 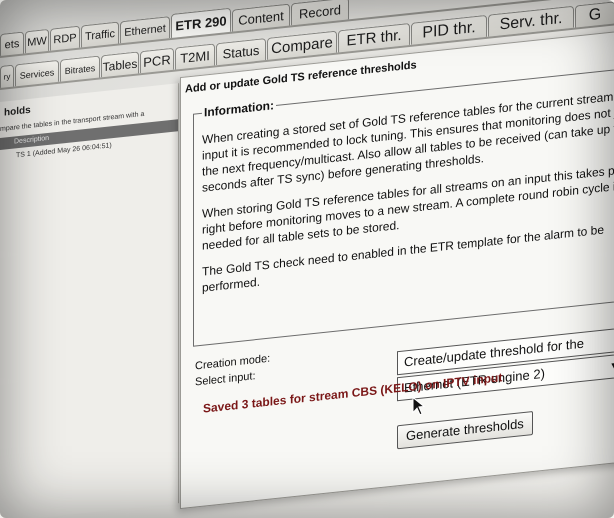 What do you see at coordinates (225, 379) in the screenshot?
I see `select-input-label: Select input:` at bounding box center [225, 379].